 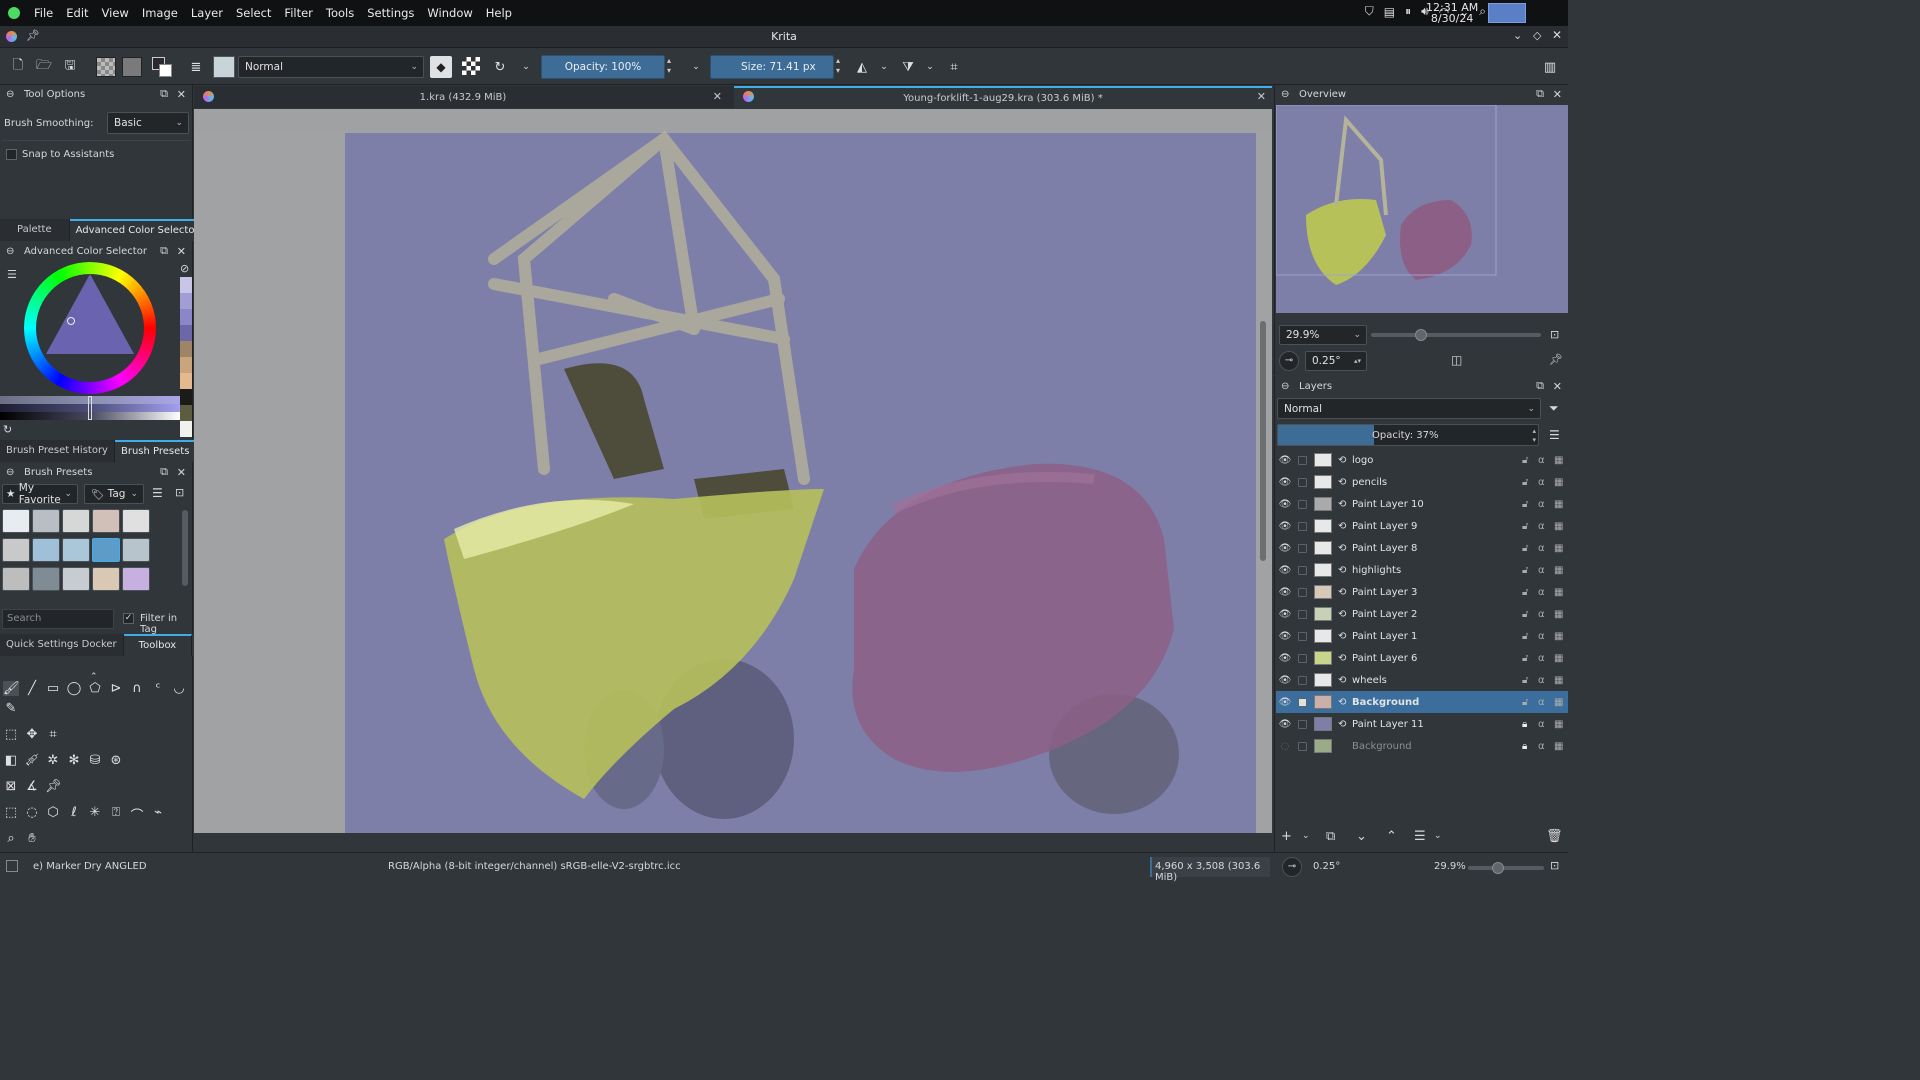 What do you see at coordinates (157, 493) in the screenshot?
I see `view-menu-icon: ☰` at bounding box center [157, 493].